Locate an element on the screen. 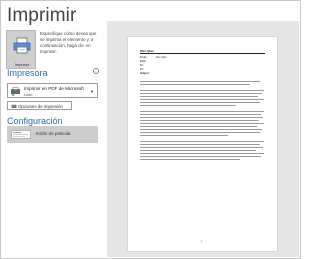 This screenshot has height=259, width=320. preview-header-row: Subject: is located at coordinates (145, 73).